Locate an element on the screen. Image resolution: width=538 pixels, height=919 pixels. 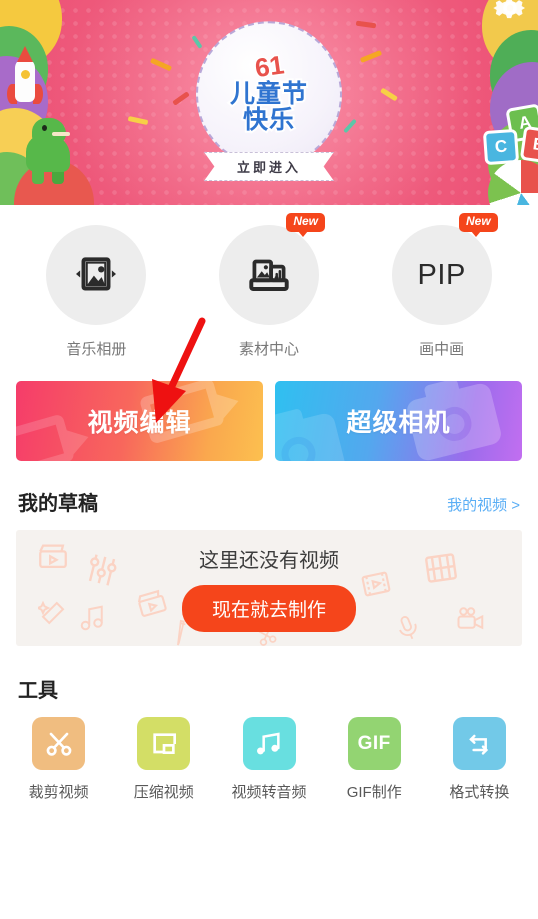
feature-icon-wrap is located at coordinates (96, 275).